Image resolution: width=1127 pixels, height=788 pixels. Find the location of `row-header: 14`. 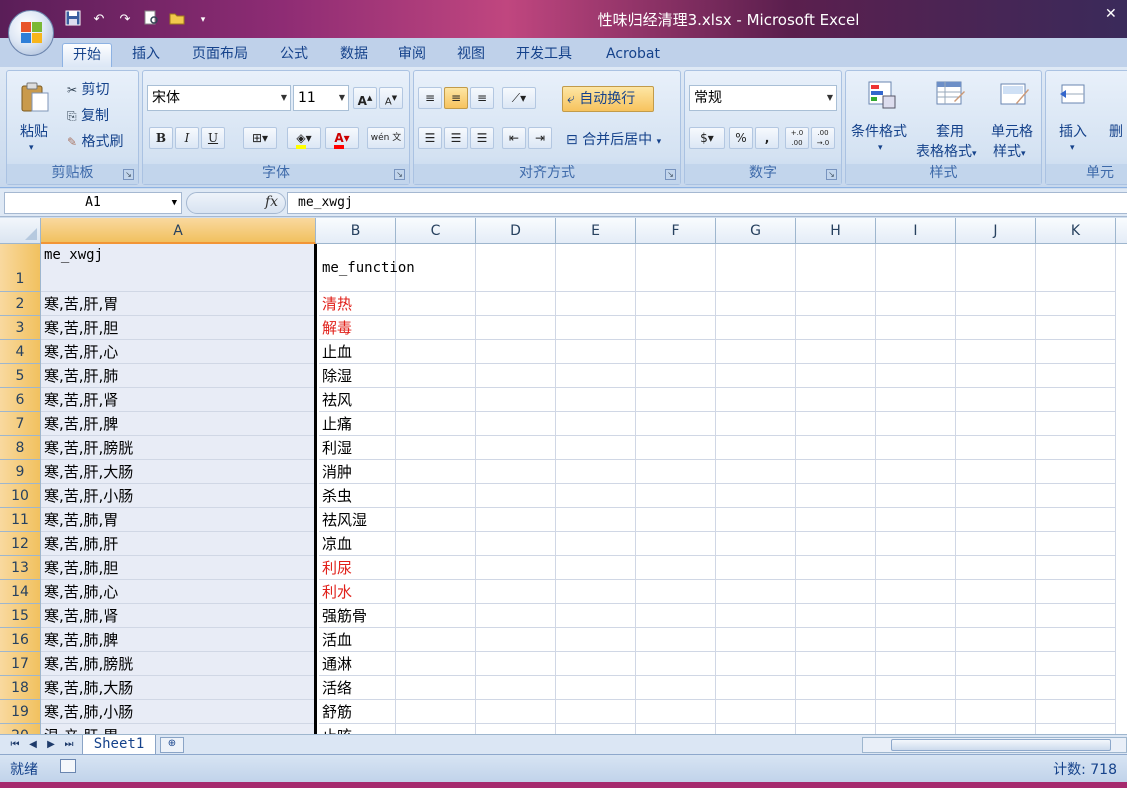

row-header: 14 is located at coordinates (20, 592).